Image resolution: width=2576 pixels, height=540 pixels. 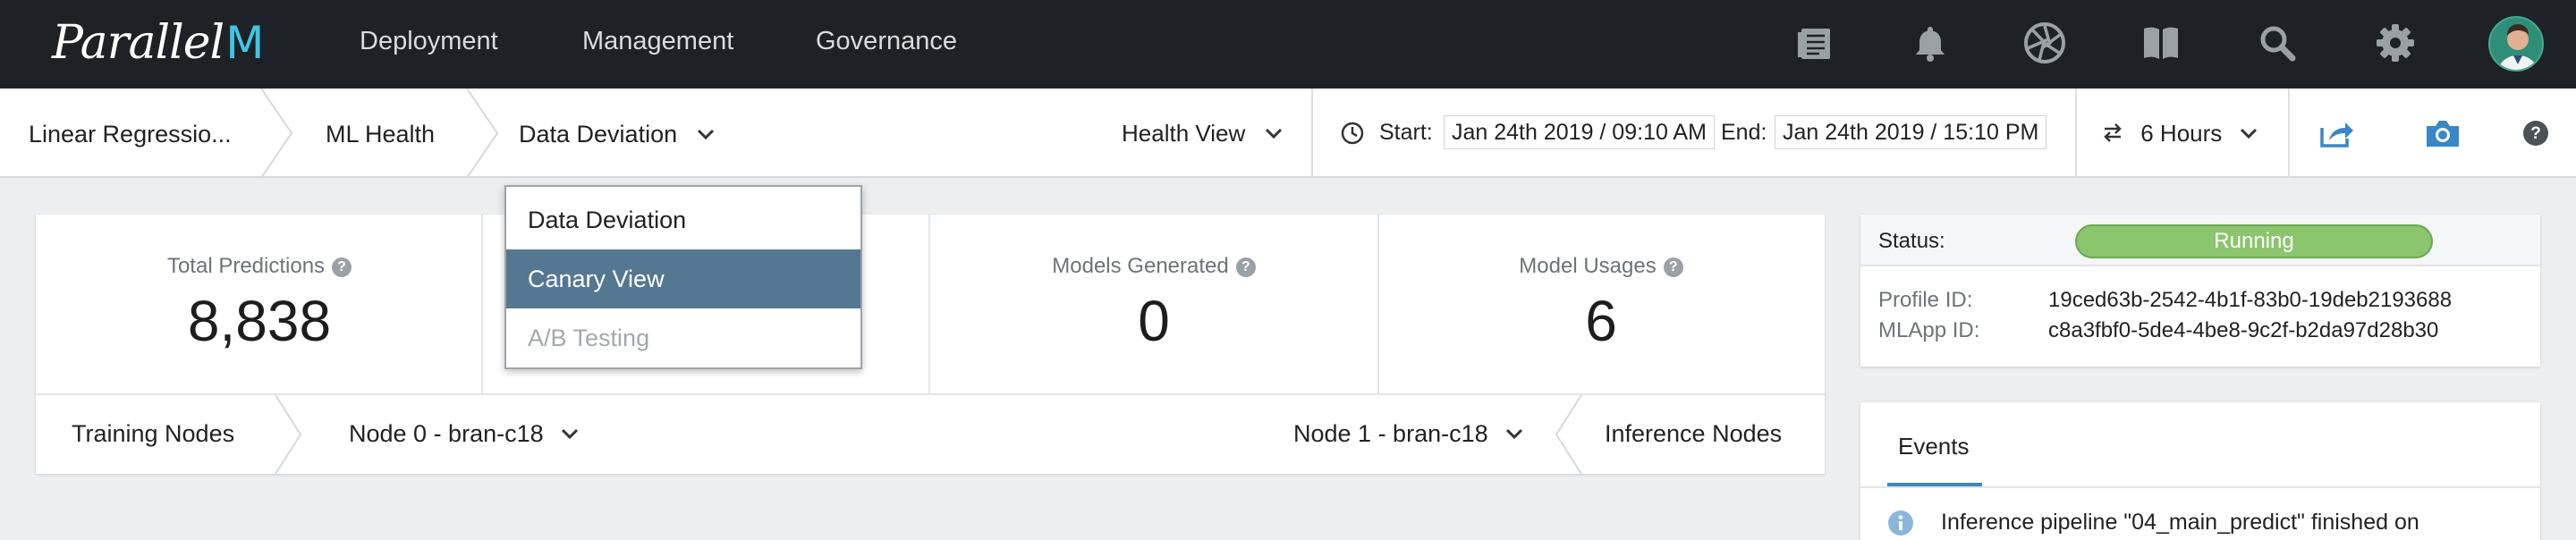 I want to click on duration-label: 6 Hours, so click(x=2181, y=133).